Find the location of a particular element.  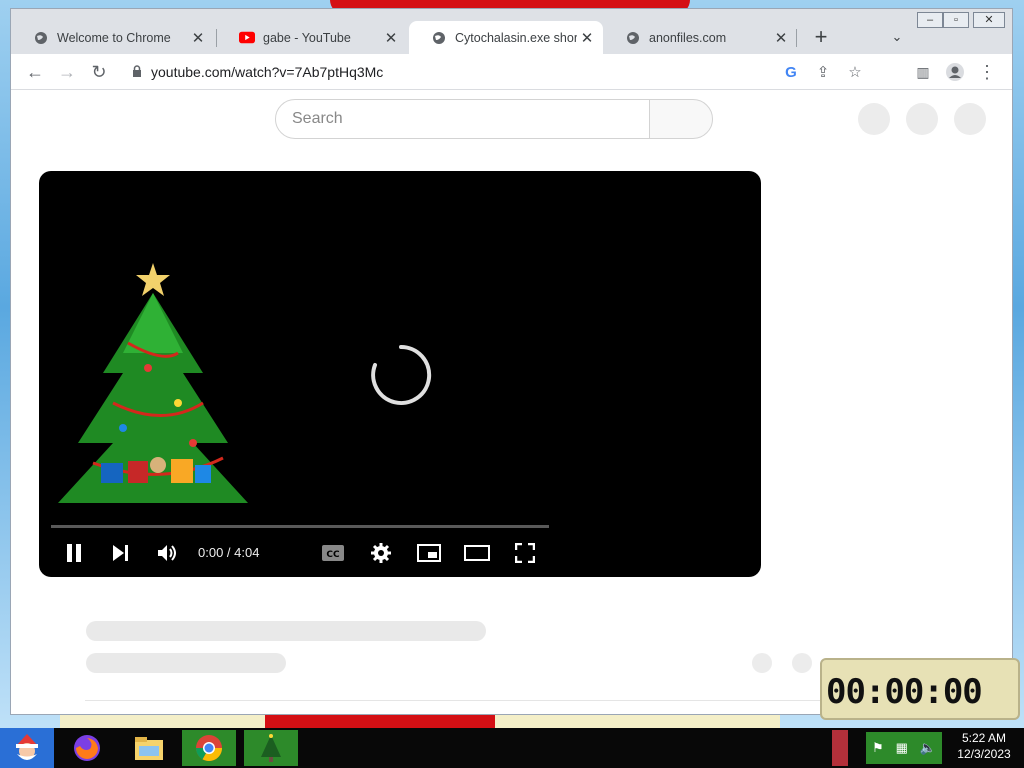

menu-kebab-icon: ⋮ is located at coordinates (987, 72).